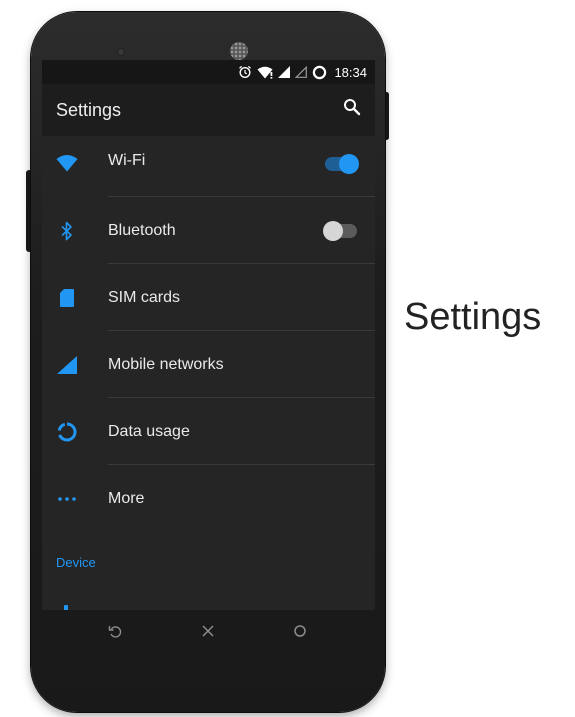  Describe the element at coordinates (149, 431) in the screenshot. I see `settings-item-label: Data usage` at that location.